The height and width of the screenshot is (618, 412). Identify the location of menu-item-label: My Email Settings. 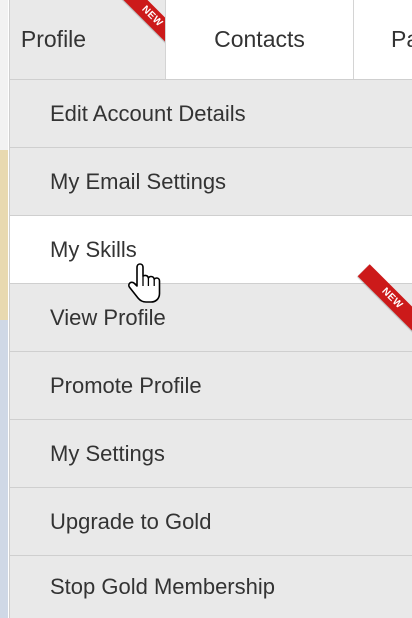
(138, 181).